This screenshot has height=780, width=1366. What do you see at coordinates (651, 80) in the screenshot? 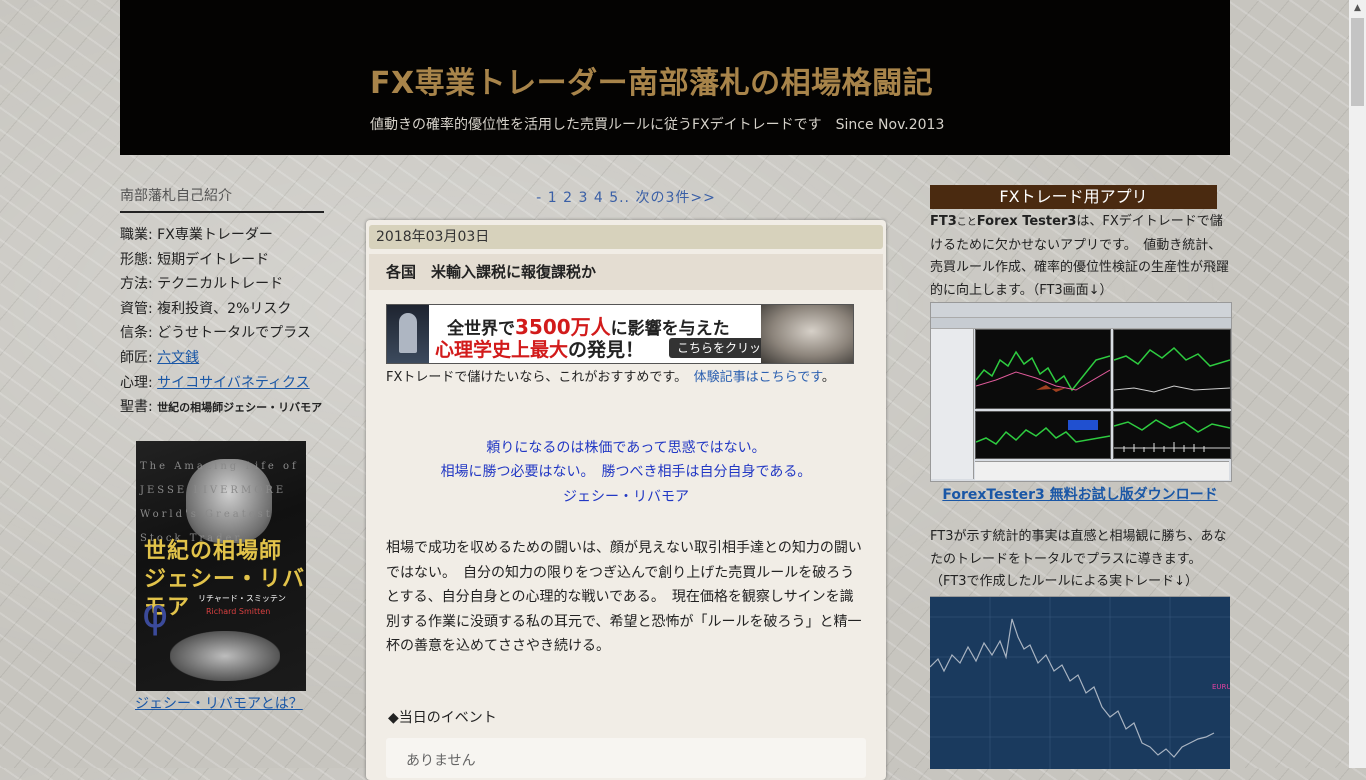
I see `site-title: FX専業トレーダー南部藩札の相場格闘記` at bounding box center [651, 80].